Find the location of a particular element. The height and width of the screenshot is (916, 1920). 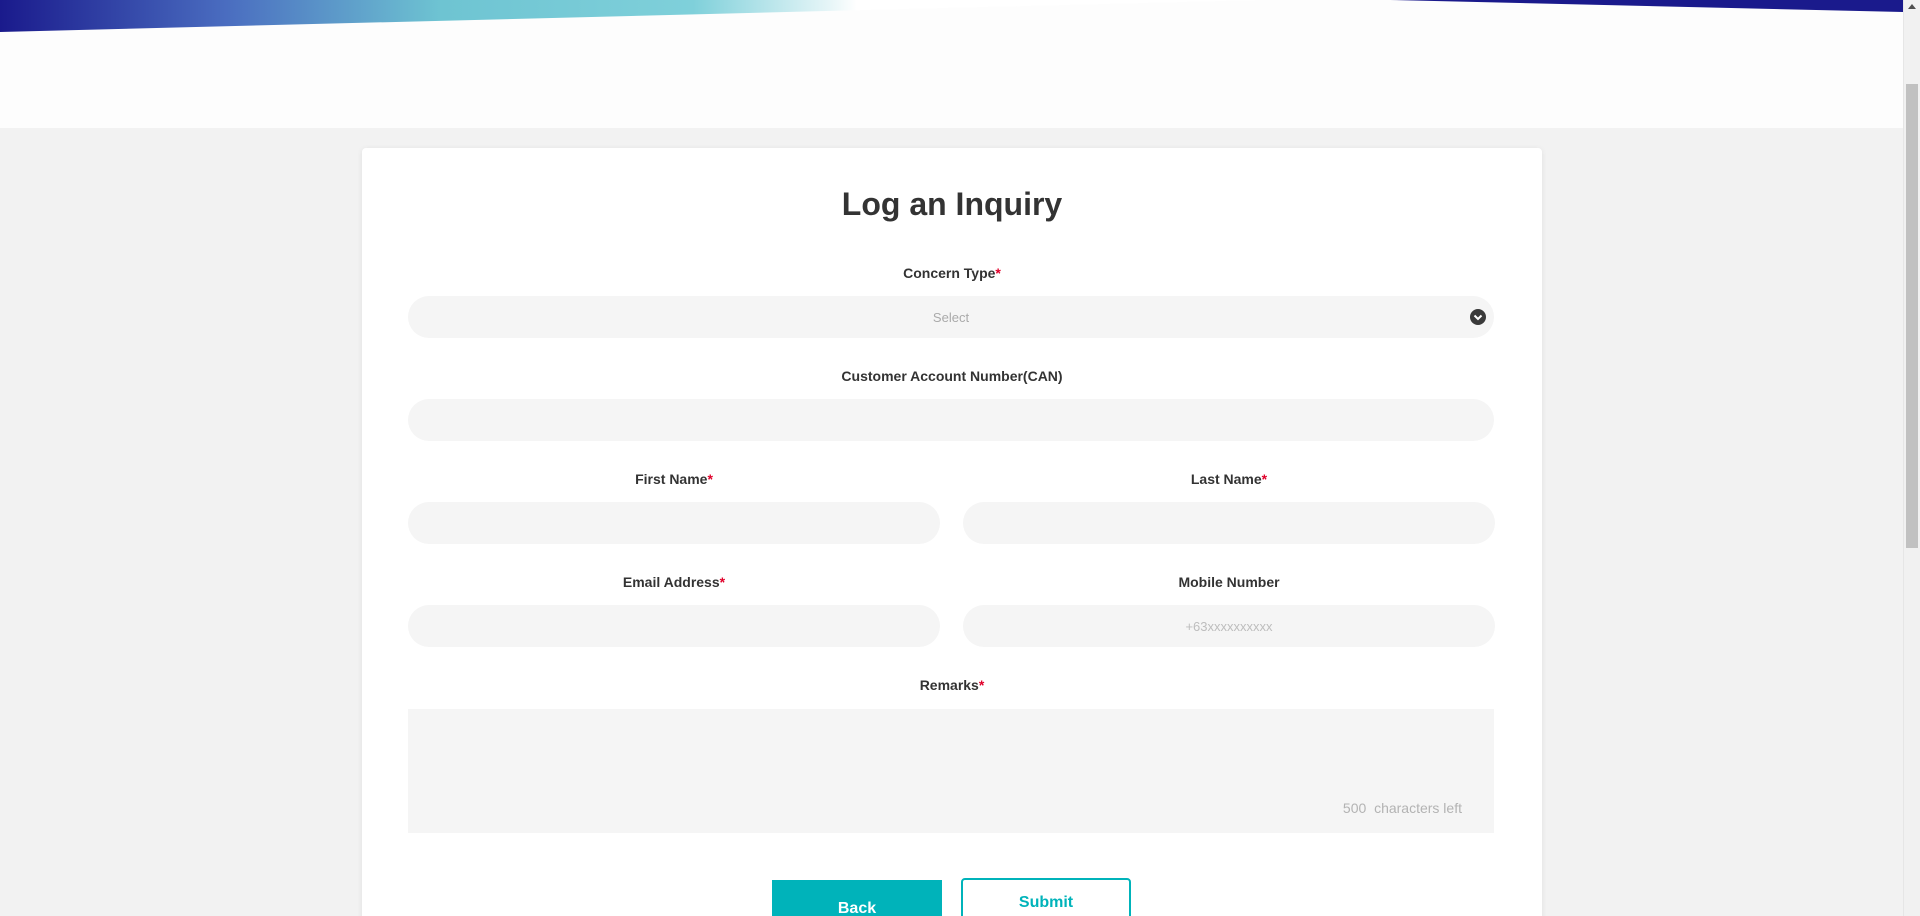

last-name-label-text: Last Name is located at coordinates (1226, 479).